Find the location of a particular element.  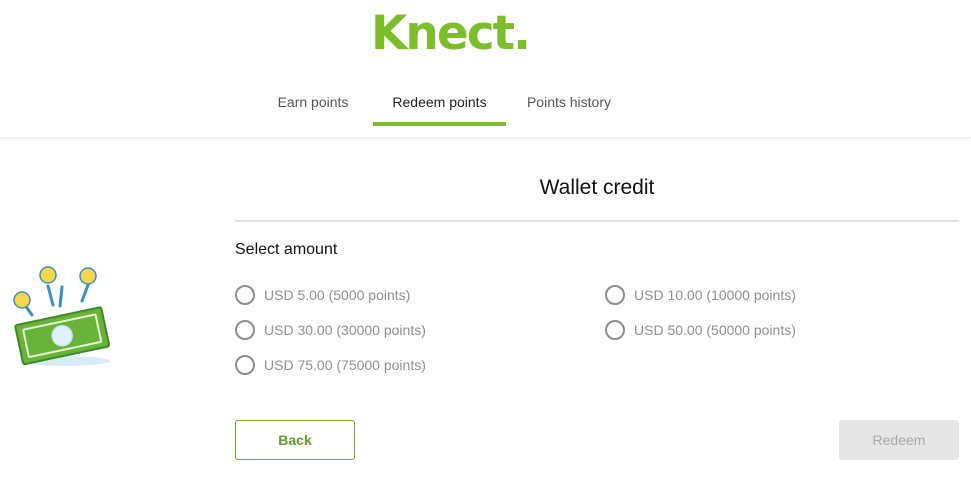

amount-option-usd-75: USD 75.00 (75000 points) is located at coordinates (330, 365).